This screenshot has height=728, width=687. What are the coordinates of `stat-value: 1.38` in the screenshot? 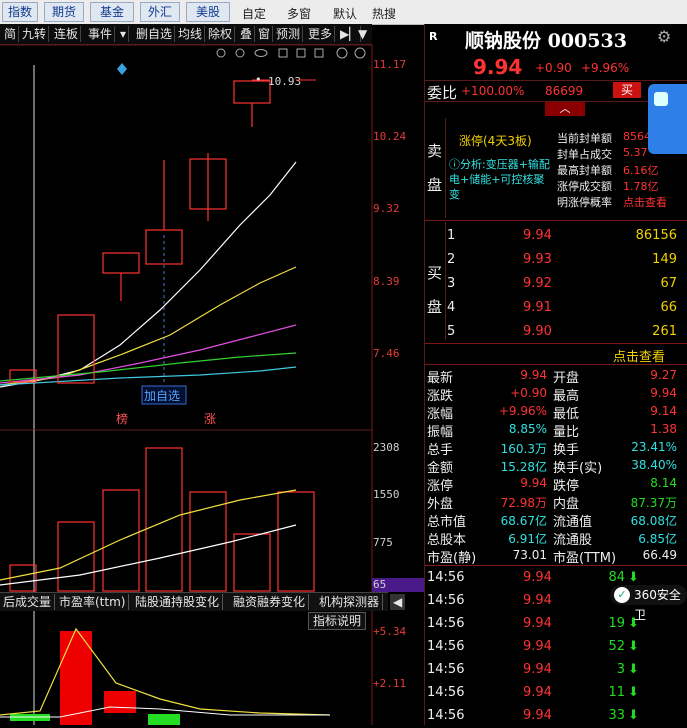 It's located at (663, 429).